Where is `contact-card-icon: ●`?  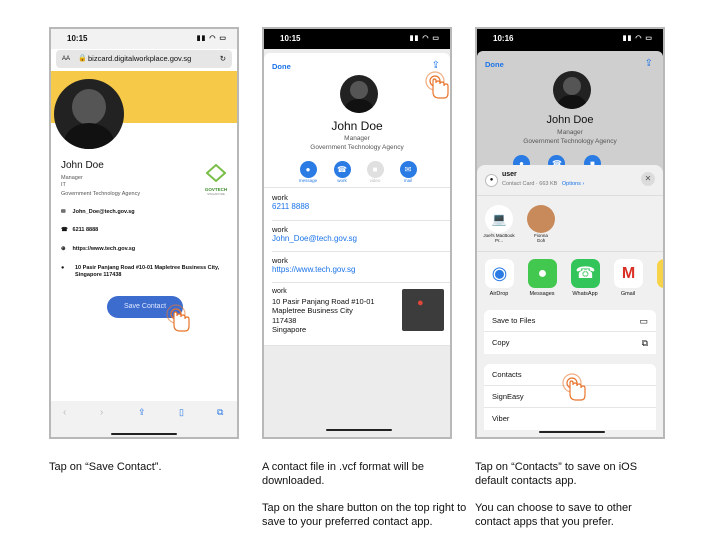 contact-card-icon: ● is located at coordinates (491, 180).